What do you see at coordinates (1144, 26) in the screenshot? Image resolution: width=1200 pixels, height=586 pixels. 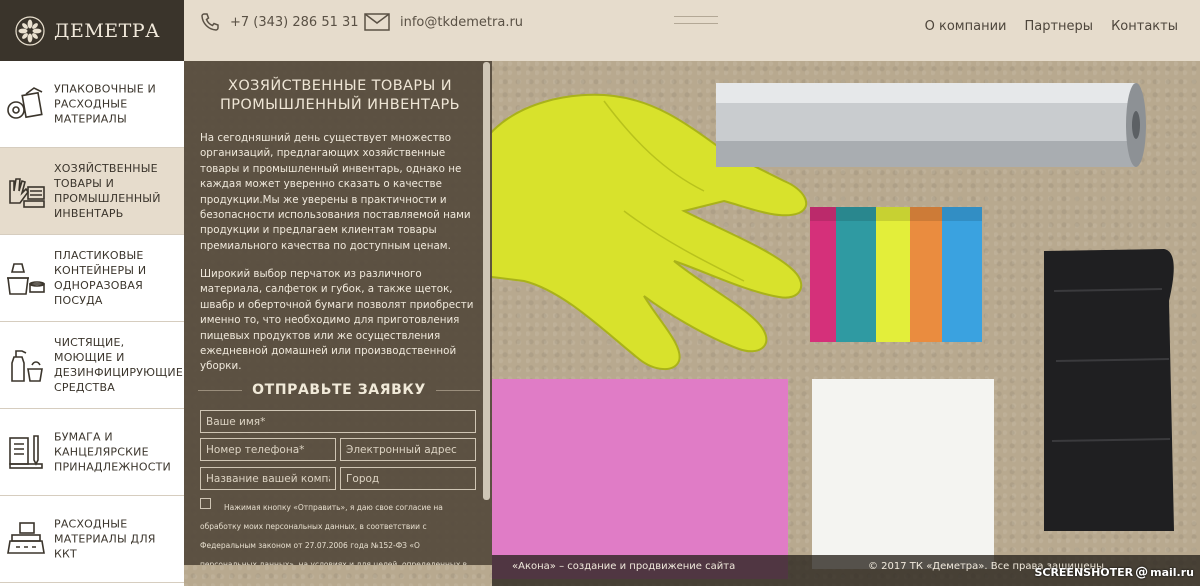 I see `nav-contacts: Контакты` at bounding box center [1144, 26].